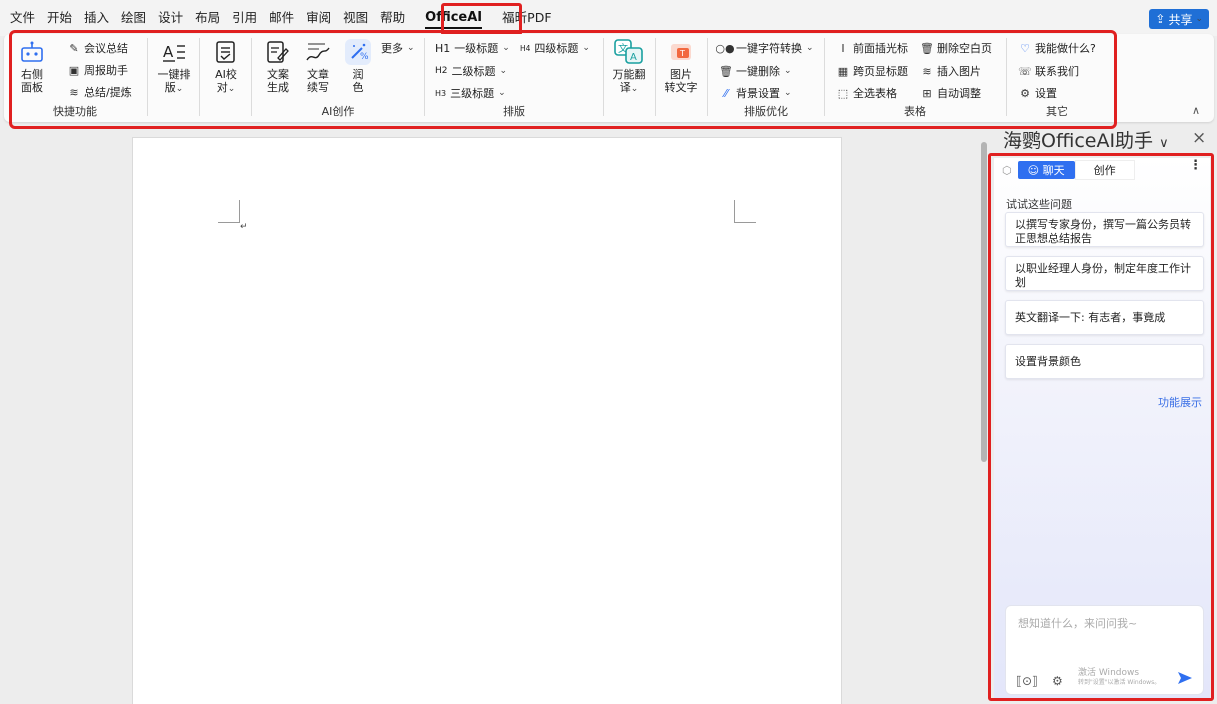 This screenshot has width=1217, height=704. Describe the element at coordinates (226, 67) in the screenshot. I see `ai-proofread-button: AI校 对⌄` at that location.